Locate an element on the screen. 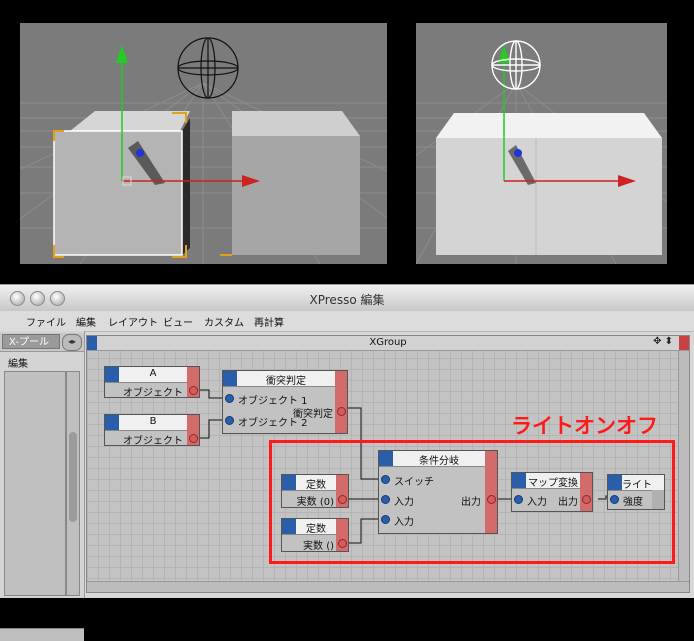  node-constant-1: 定数 実数 (0) is located at coordinates (315, 491).